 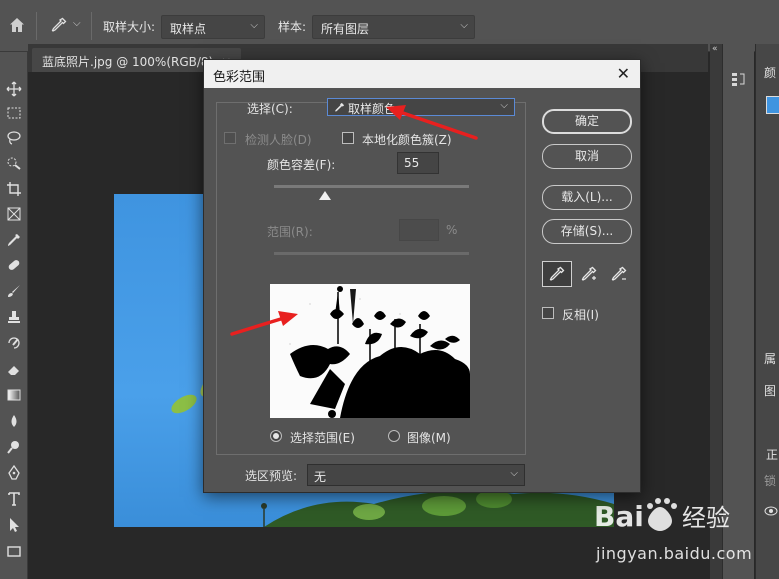 I want to click on fuzziness-slider-thumb, so click(x=324, y=195).